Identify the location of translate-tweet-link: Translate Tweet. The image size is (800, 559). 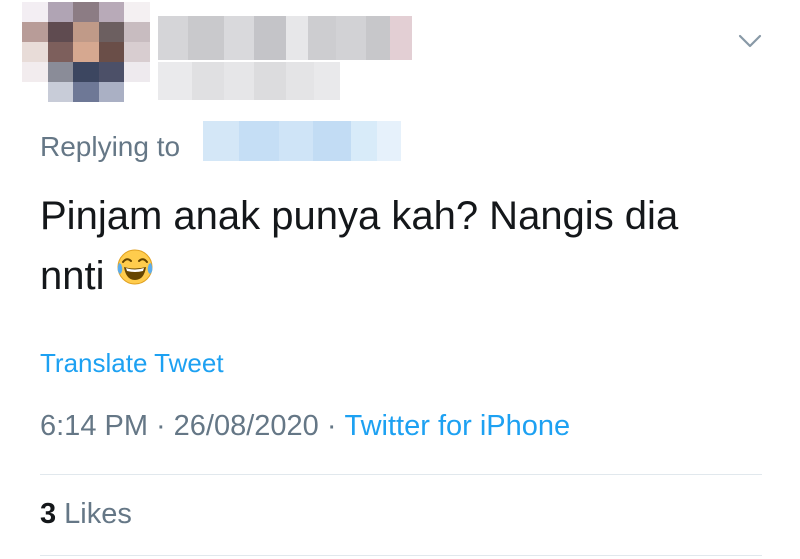
(132, 363).